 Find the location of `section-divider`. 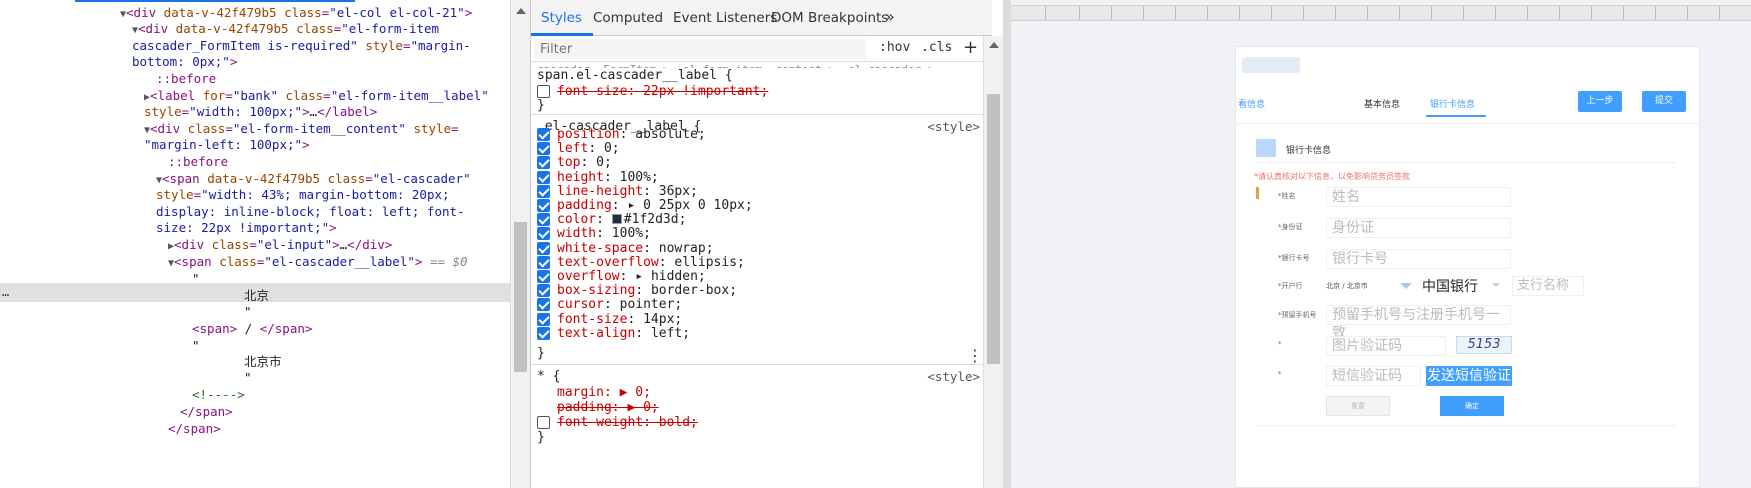

section-divider is located at coordinates (1466, 162).